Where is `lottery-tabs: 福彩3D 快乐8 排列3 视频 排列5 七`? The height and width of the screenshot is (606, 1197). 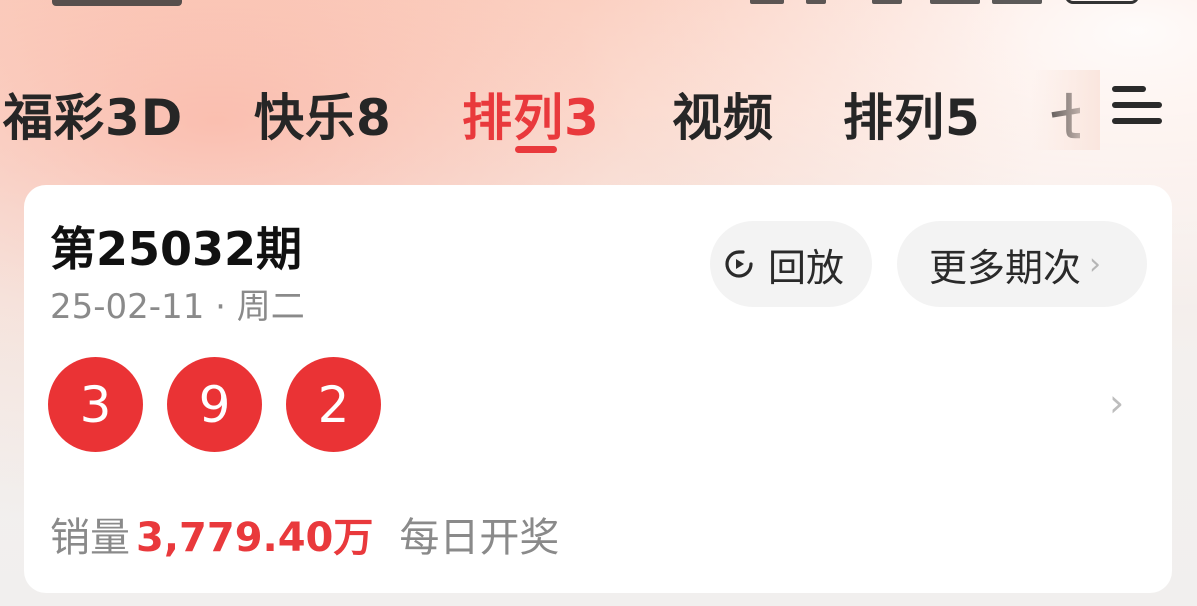 lottery-tabs: 福彩3D 快乐8 排列3 视频 排列5 七 is located at coordinates (540, 115).